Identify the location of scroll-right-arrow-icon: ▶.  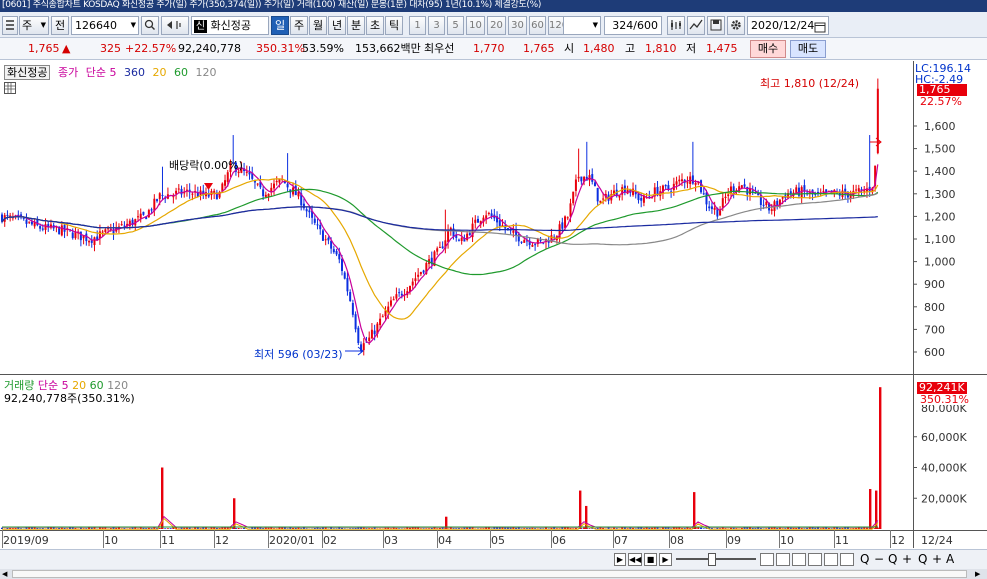
(979, 574).